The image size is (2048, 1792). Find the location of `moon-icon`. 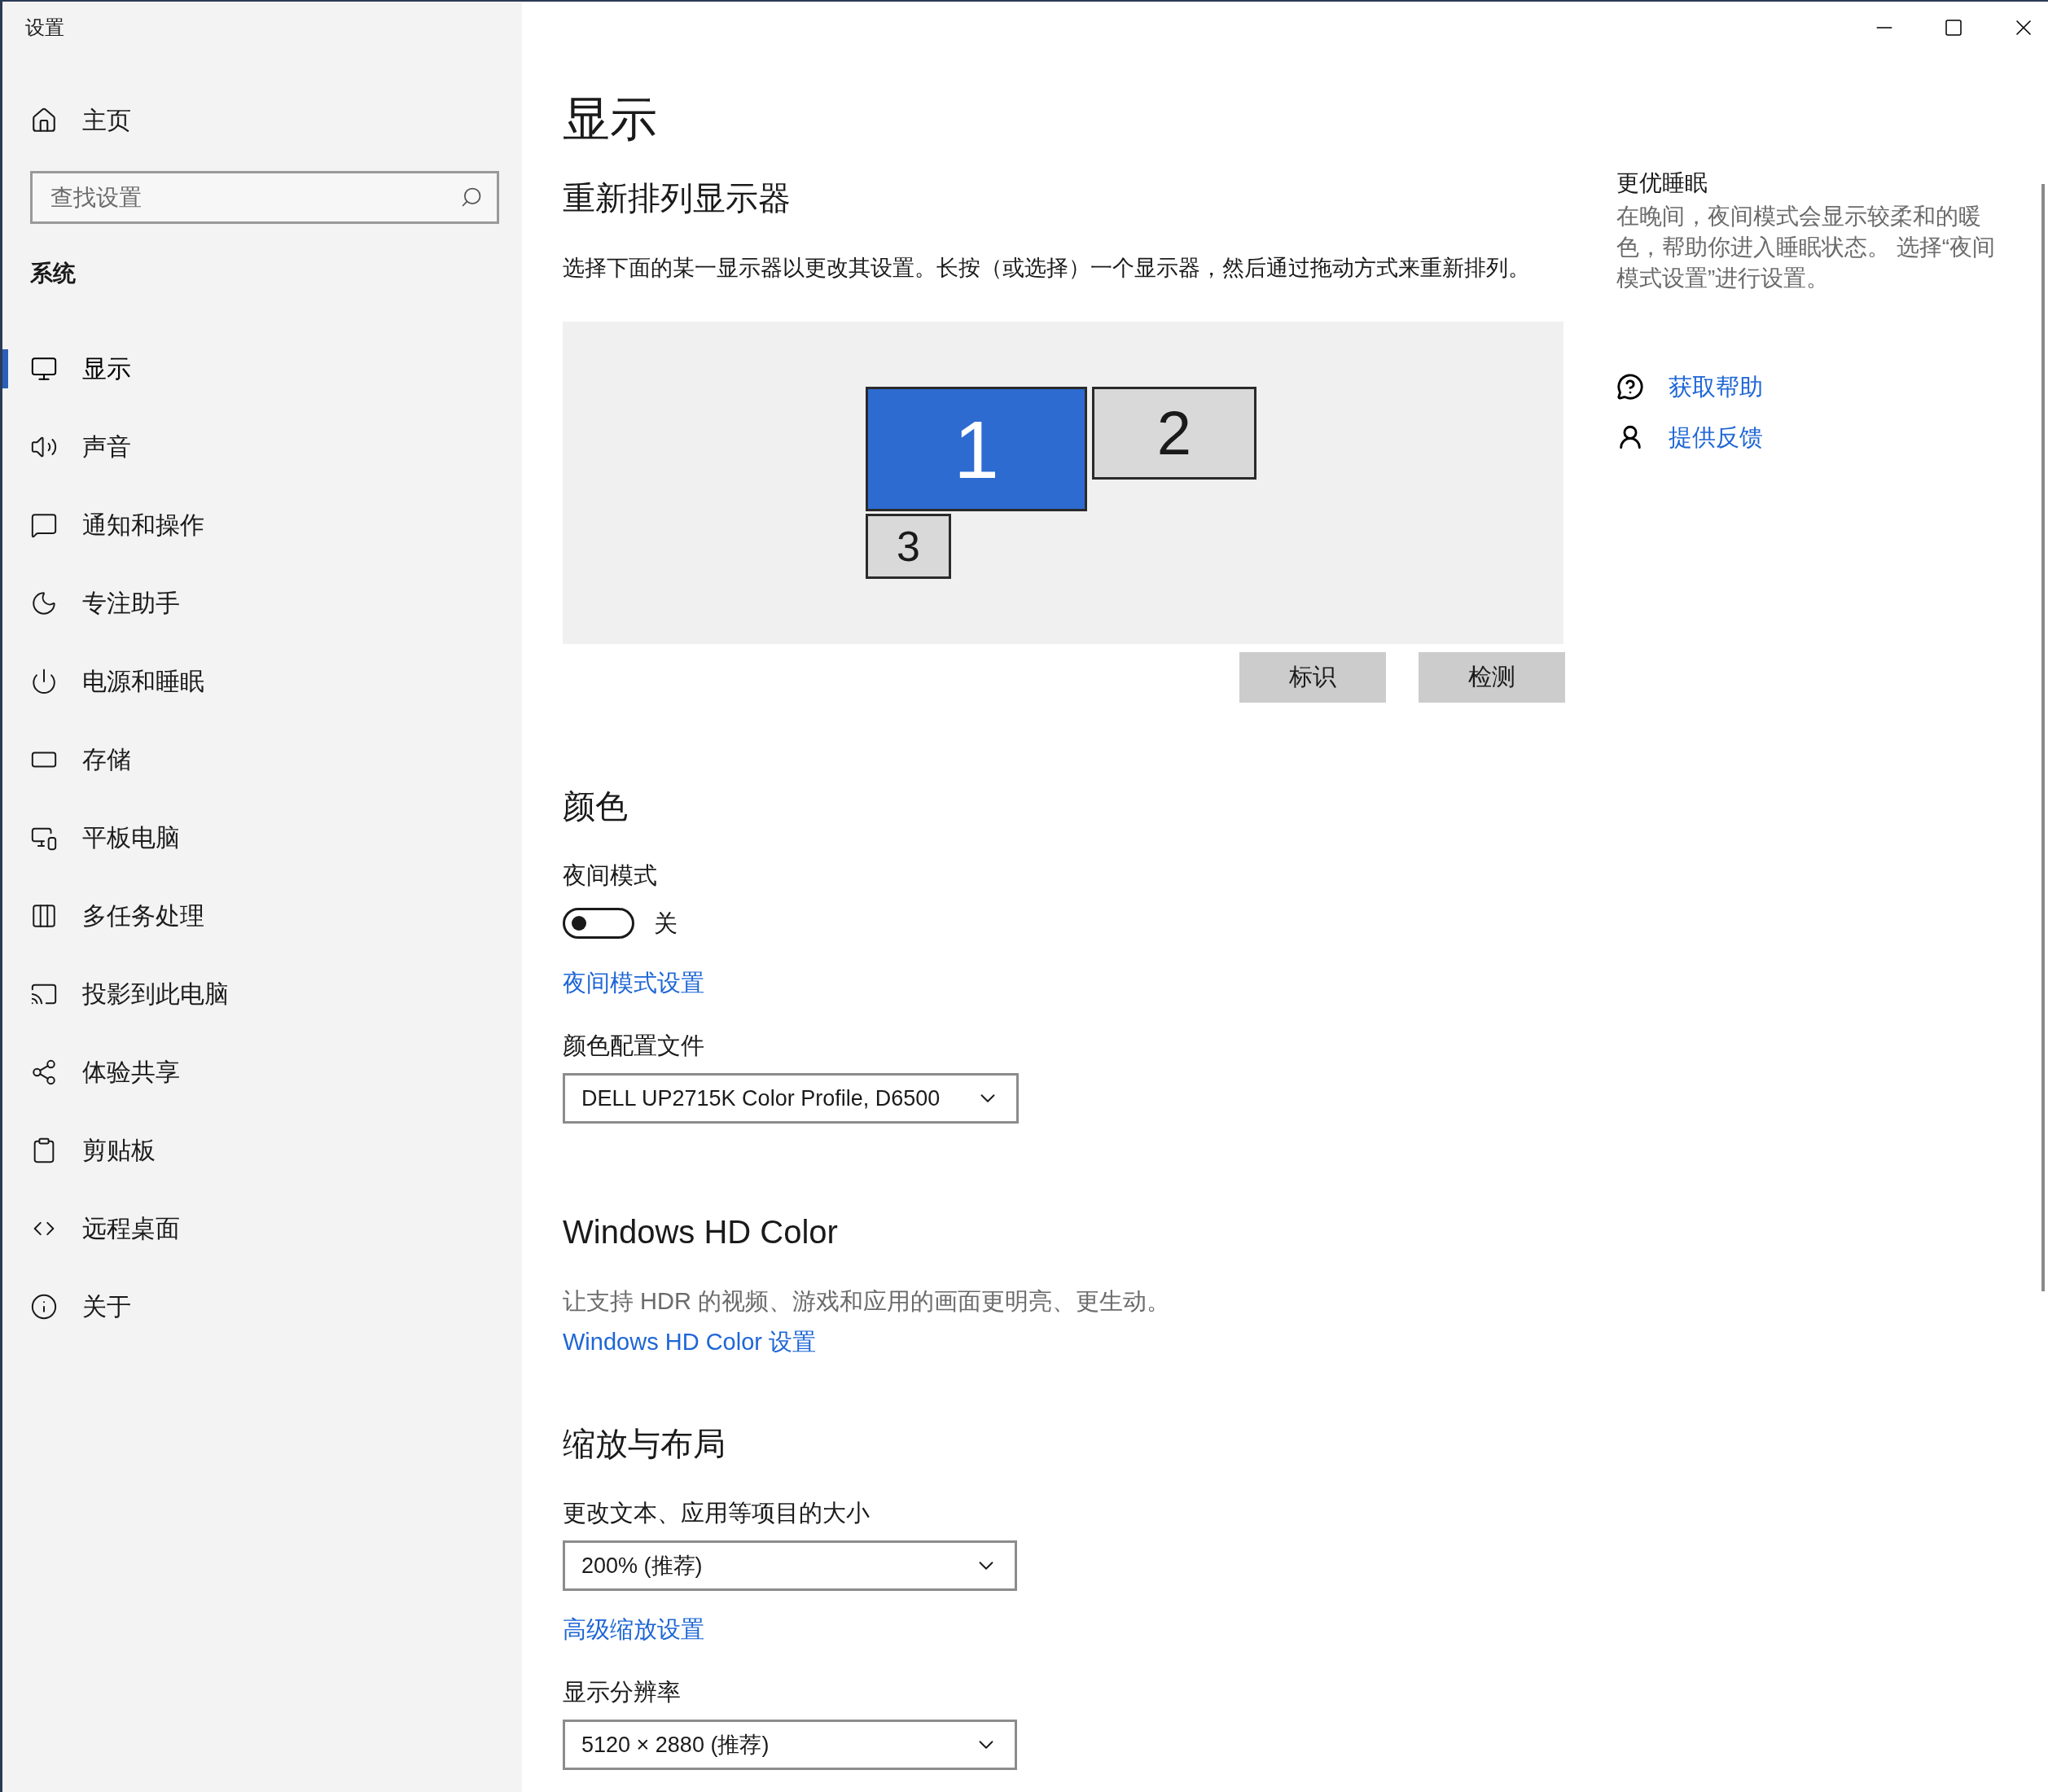

moon-icon is located at coordinates (44, 603).